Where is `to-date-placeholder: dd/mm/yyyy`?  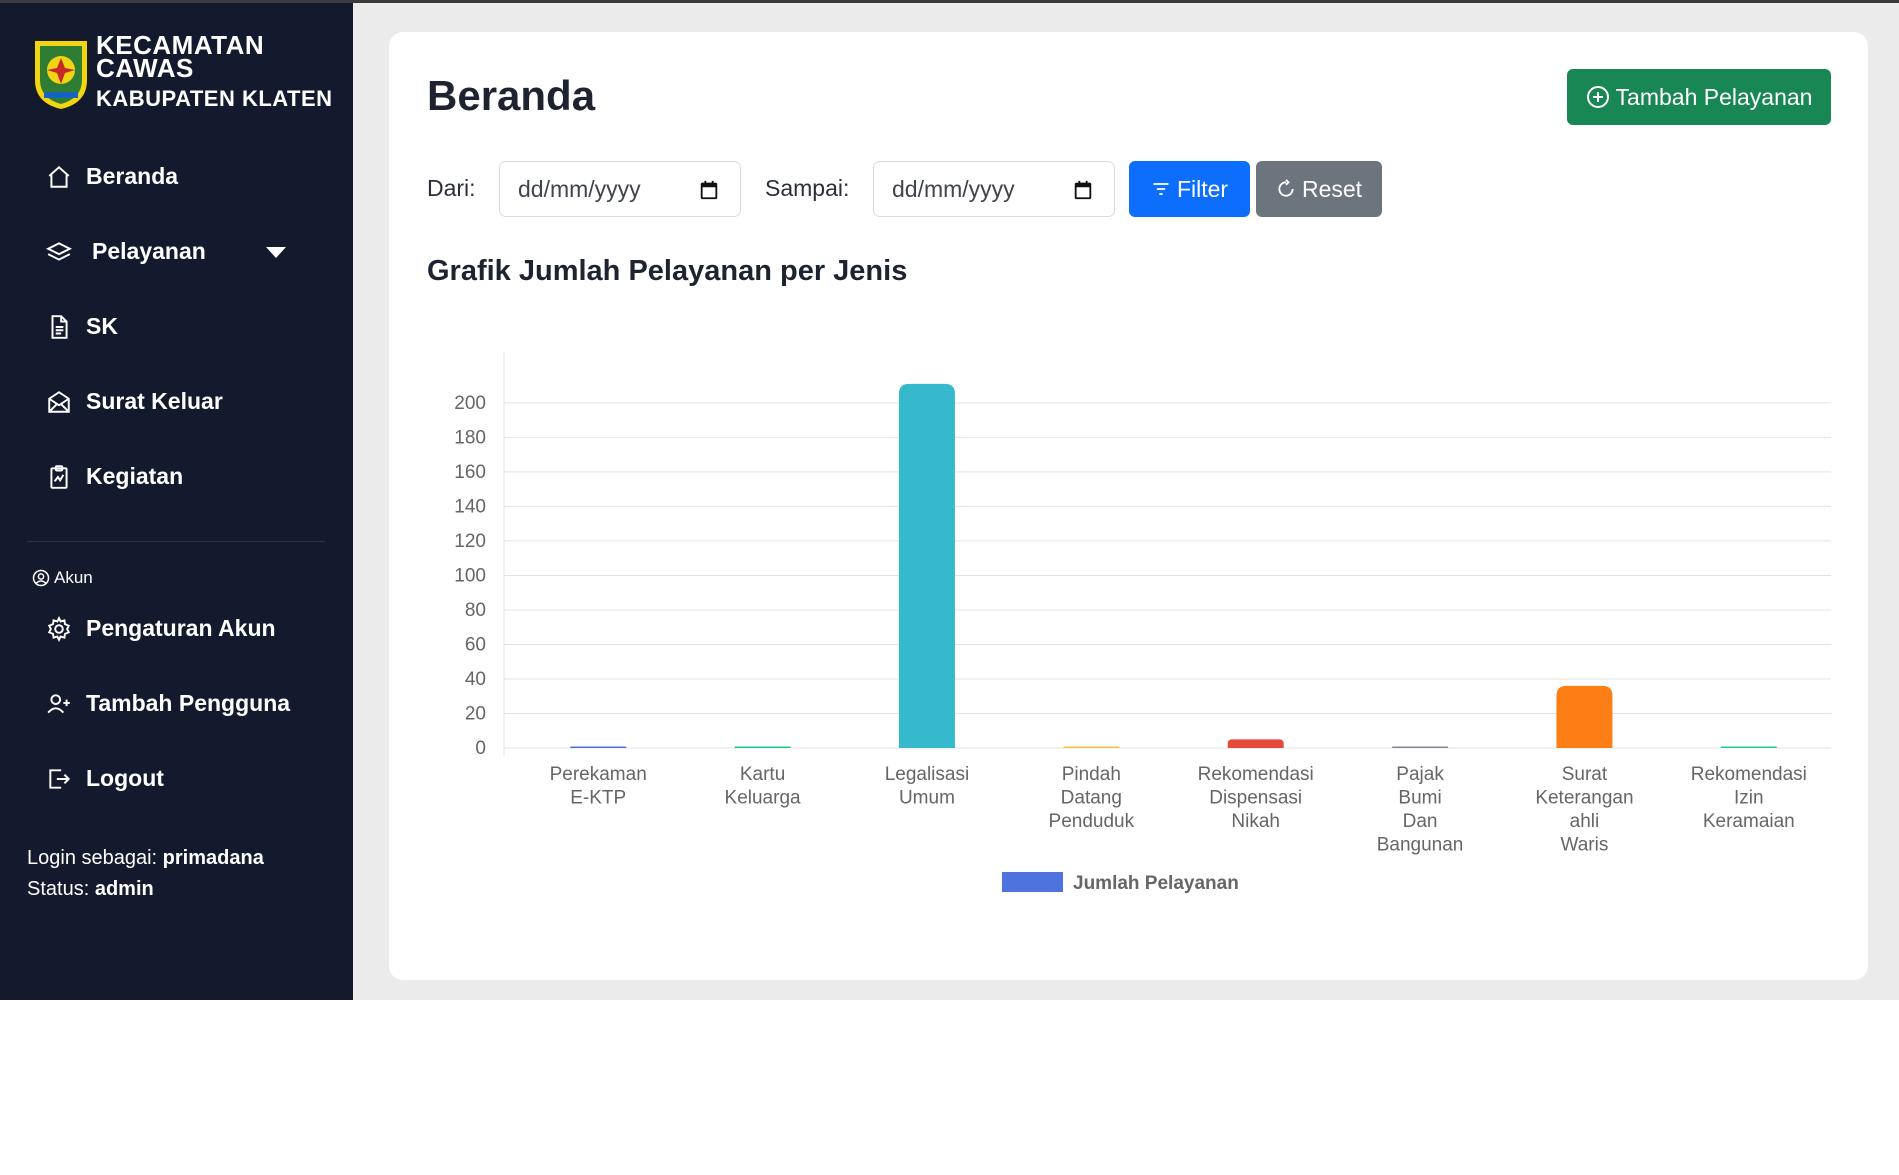 to-date-placeholder: dd/mm/yyyy is located at coordinates (953, 188).